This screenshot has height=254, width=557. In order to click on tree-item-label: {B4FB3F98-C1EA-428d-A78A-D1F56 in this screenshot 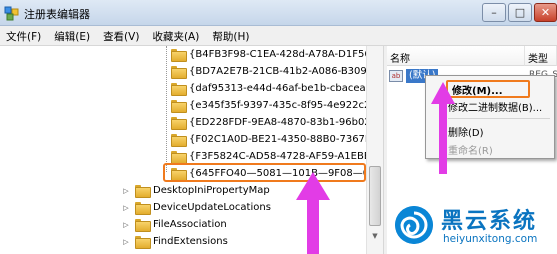, I will do `click(280, 54)`.